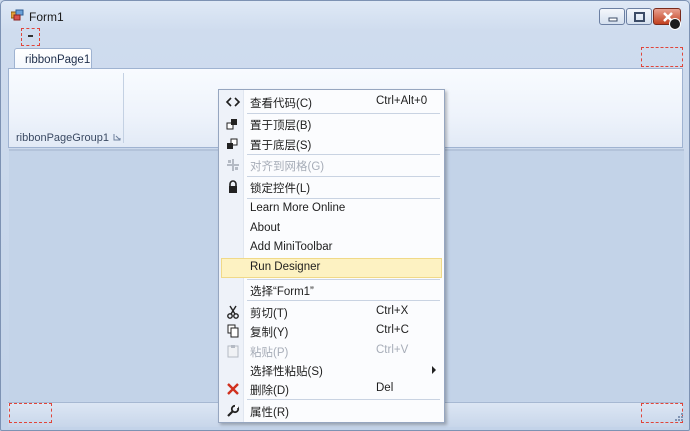 This screenshot has width=690, height=431. I want to click on menu-item-about: About, so click(331, 229).